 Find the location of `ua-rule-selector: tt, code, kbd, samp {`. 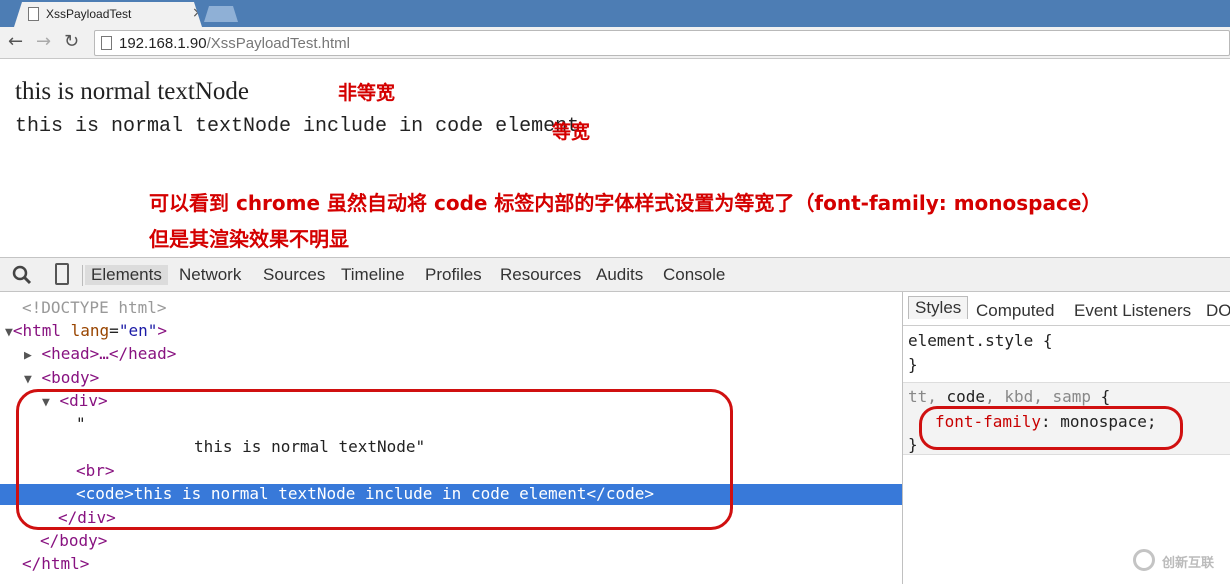

ua-rule-selector: tt, code, kbd, samp { is located at coordinates (1009, 396).